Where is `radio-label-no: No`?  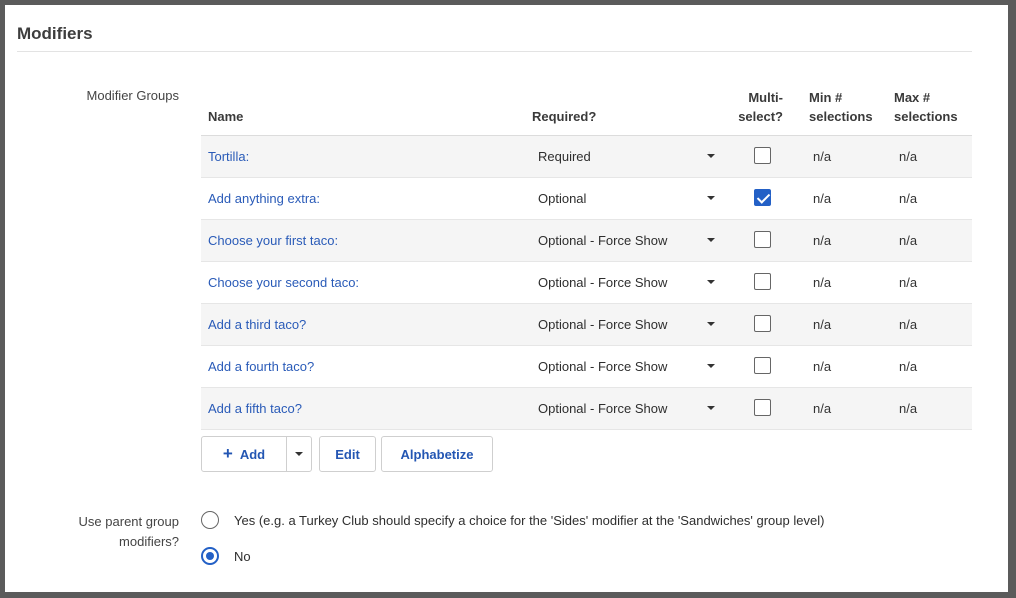
radio-label-no: No is located at coordinates (242, 556).